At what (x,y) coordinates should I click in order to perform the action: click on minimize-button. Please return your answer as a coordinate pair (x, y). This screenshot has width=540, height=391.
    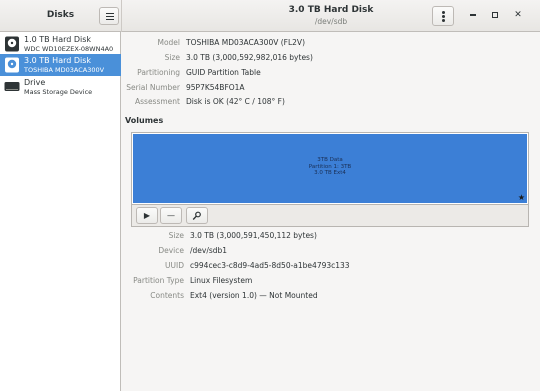
    Looking at the image, I should click on (473, 15).